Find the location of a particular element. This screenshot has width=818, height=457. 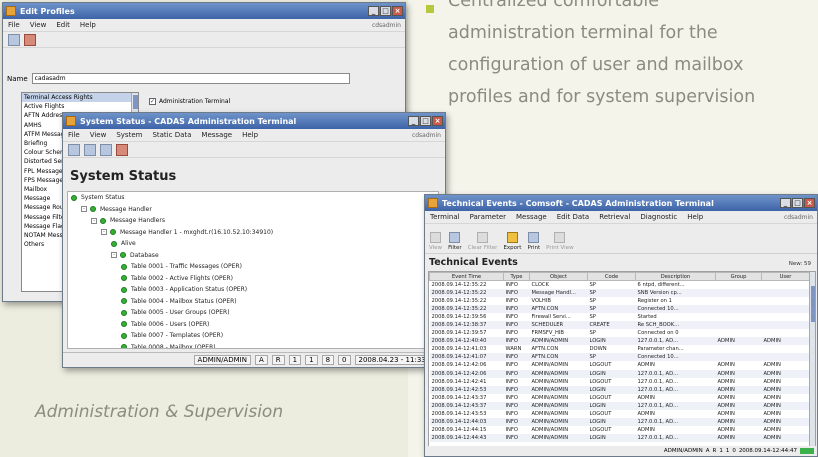

print-button: Print is located at coordinates (533, 242).